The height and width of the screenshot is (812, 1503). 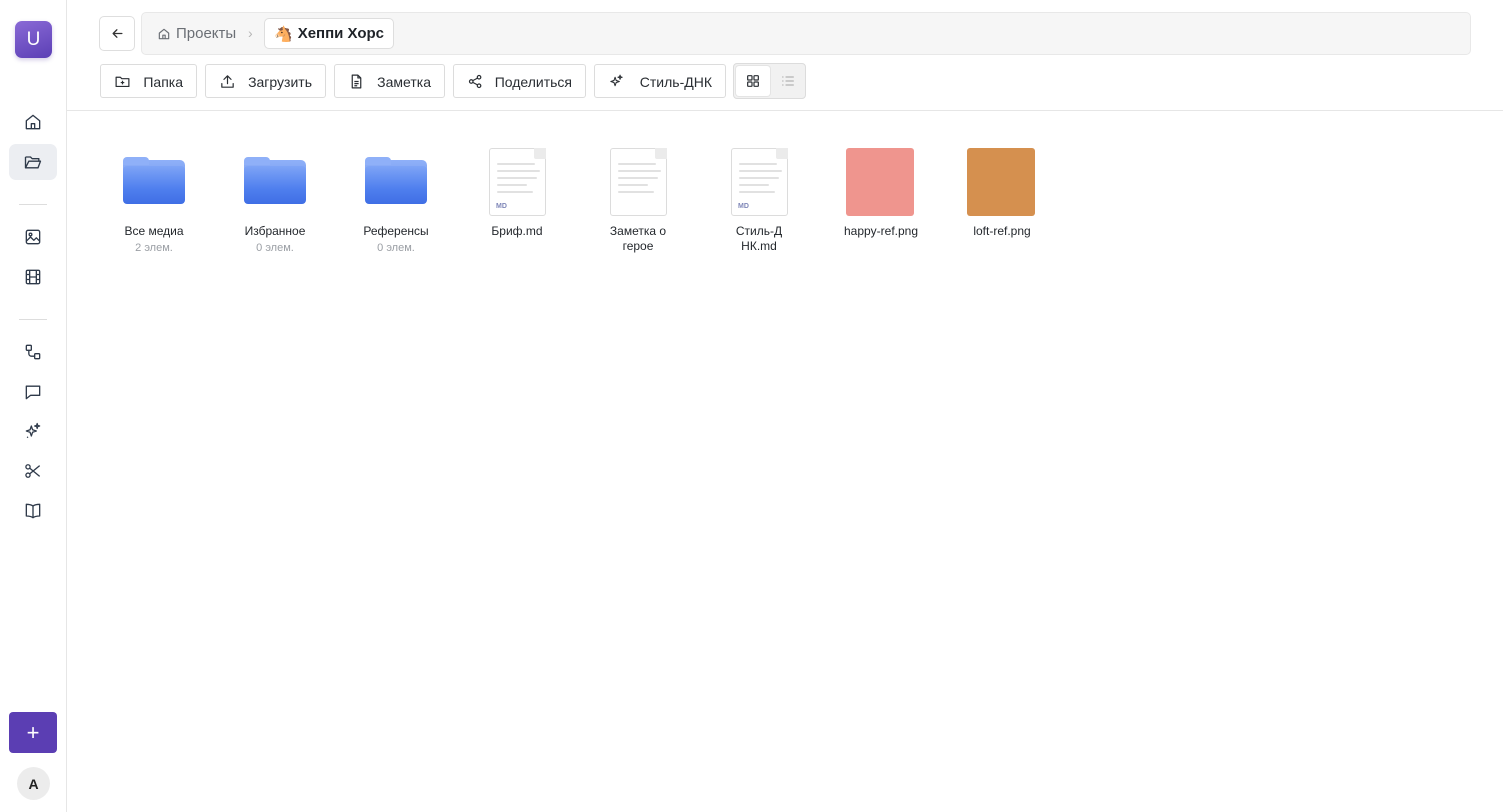 I want to click on user-avatar: A, so click(x=33, y=783).